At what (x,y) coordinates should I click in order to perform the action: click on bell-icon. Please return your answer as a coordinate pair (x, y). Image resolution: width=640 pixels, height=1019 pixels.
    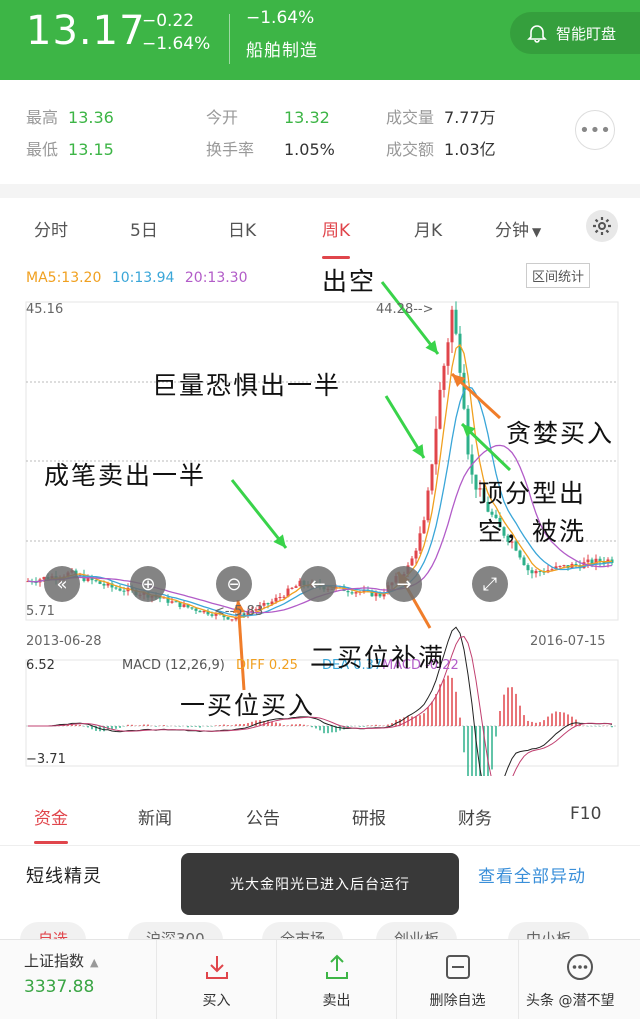
    Looking at the image, I should click on (537, 34).